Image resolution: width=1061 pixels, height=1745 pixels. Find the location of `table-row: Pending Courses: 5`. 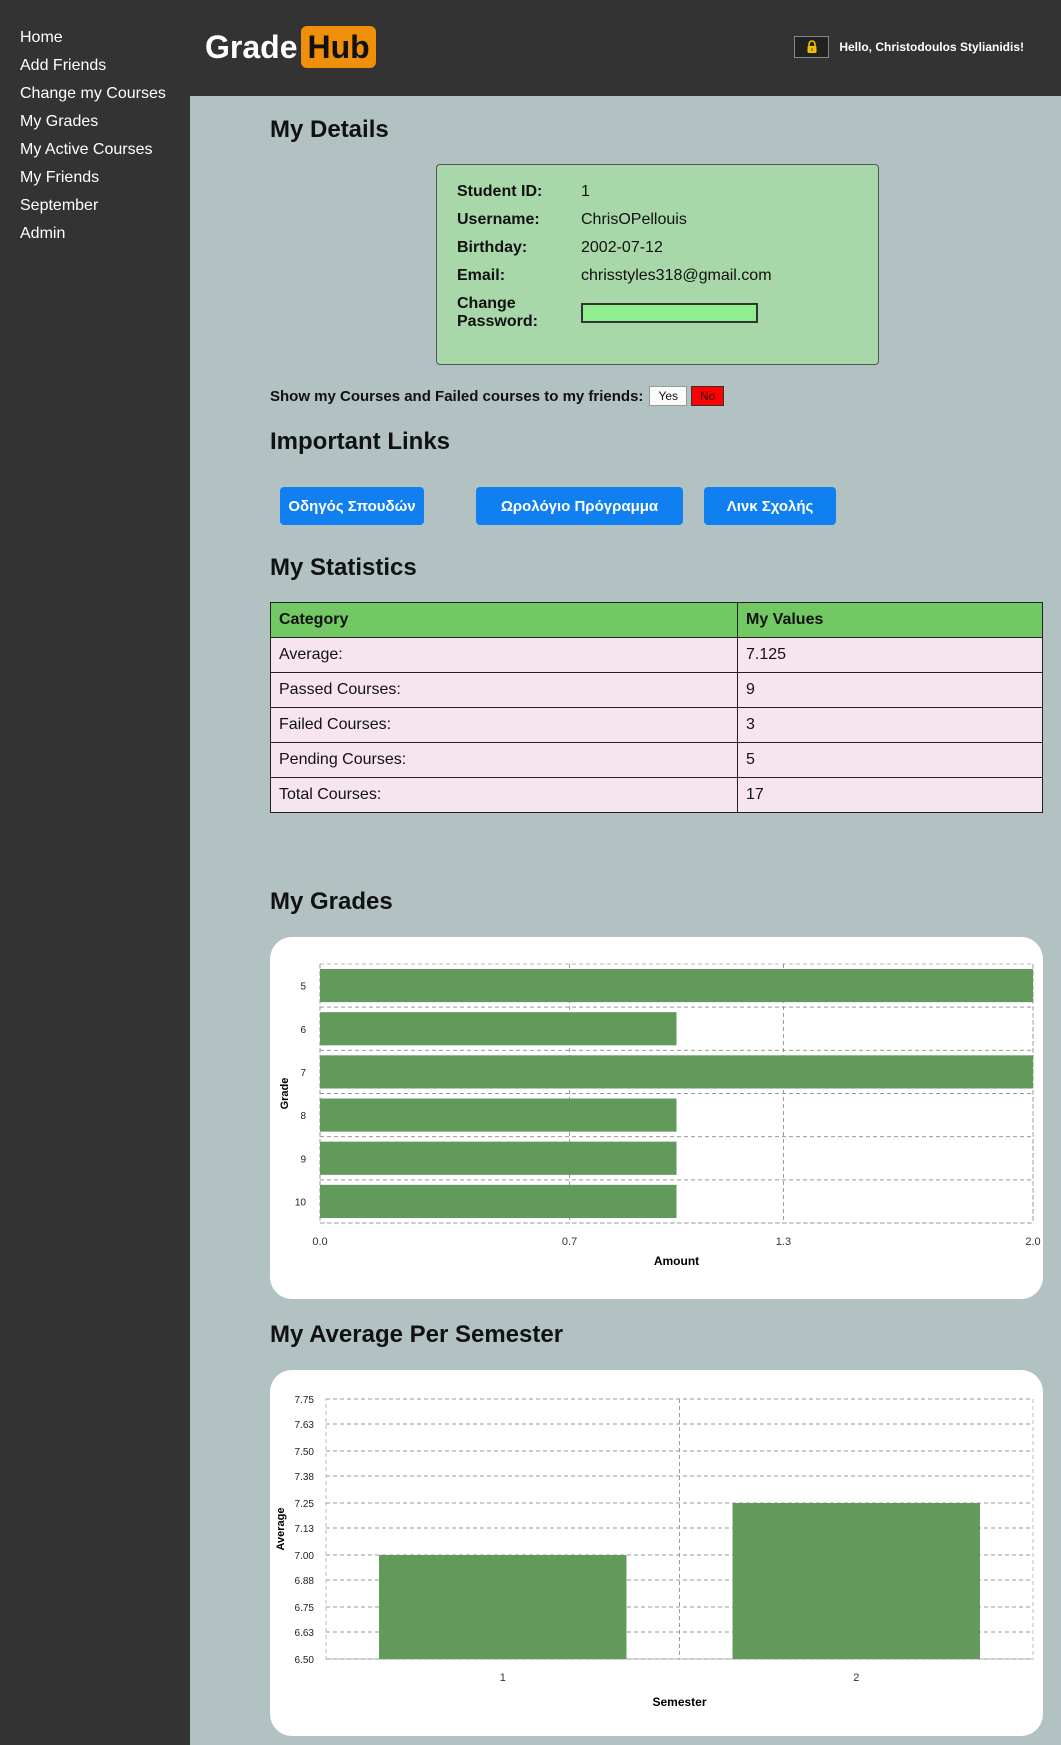

table-row: Pending Courses: 5 is located at coordinates (656, 760).